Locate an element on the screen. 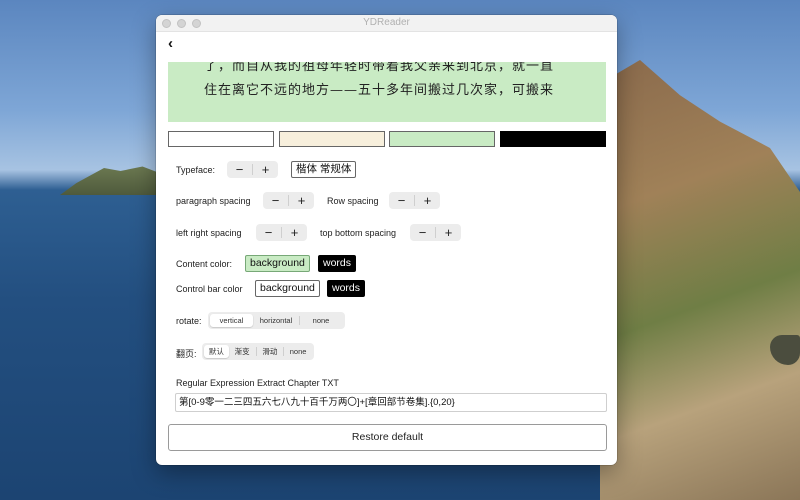 This screenshot has height=500, width=800. regex-input: 第[0-9零一二三四五六七八九十百千万两〇]+[章回部节卷集].{0,20} is located at coordinates (391, 402).